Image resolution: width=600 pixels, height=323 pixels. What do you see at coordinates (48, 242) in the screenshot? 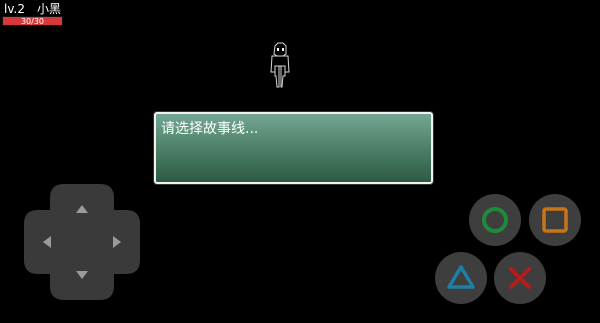
I see `arrow-left-icon` at bounding box center [48, 242].